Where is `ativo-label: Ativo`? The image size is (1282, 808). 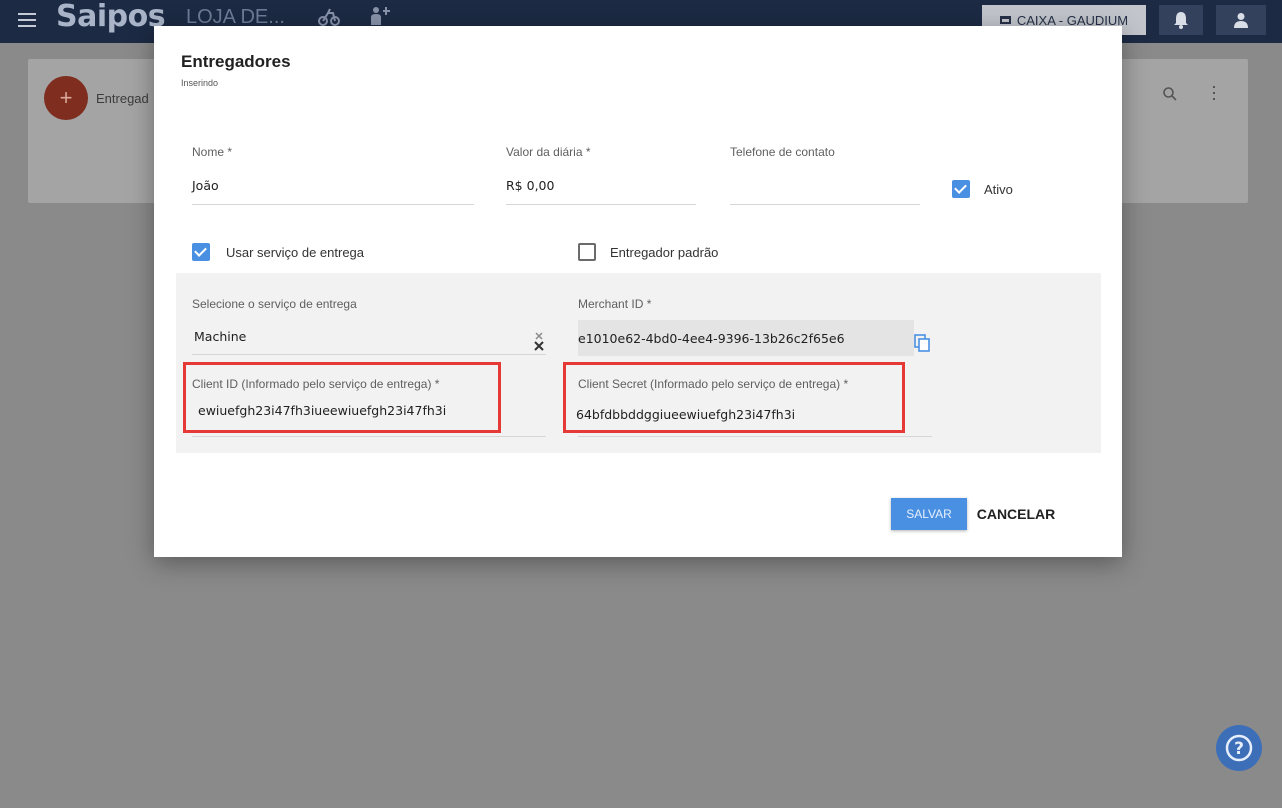
ativo-label: Ativo is located at coordinates (998, 189).